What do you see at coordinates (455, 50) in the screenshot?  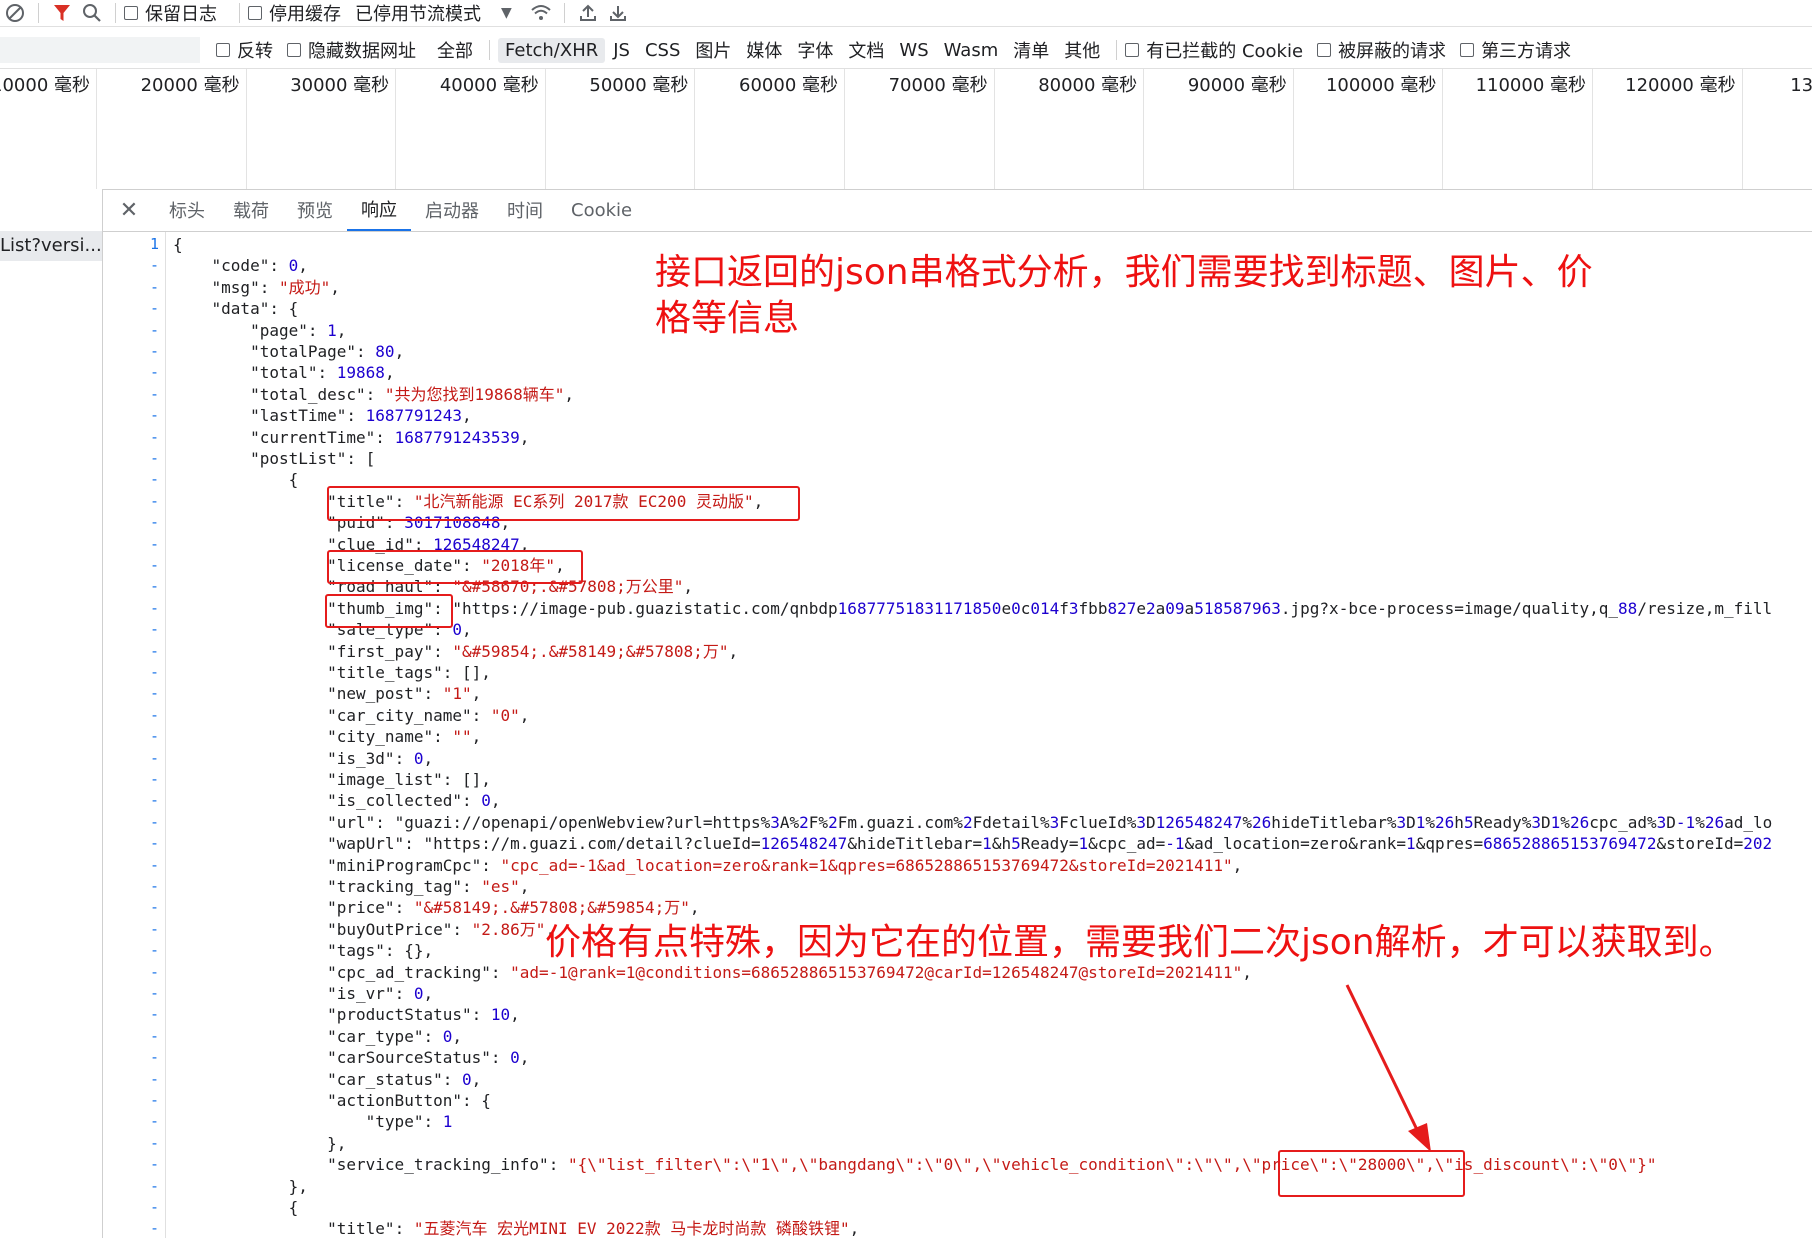 I see `type-filter-all: 全部` at bounding box center [455, 50].